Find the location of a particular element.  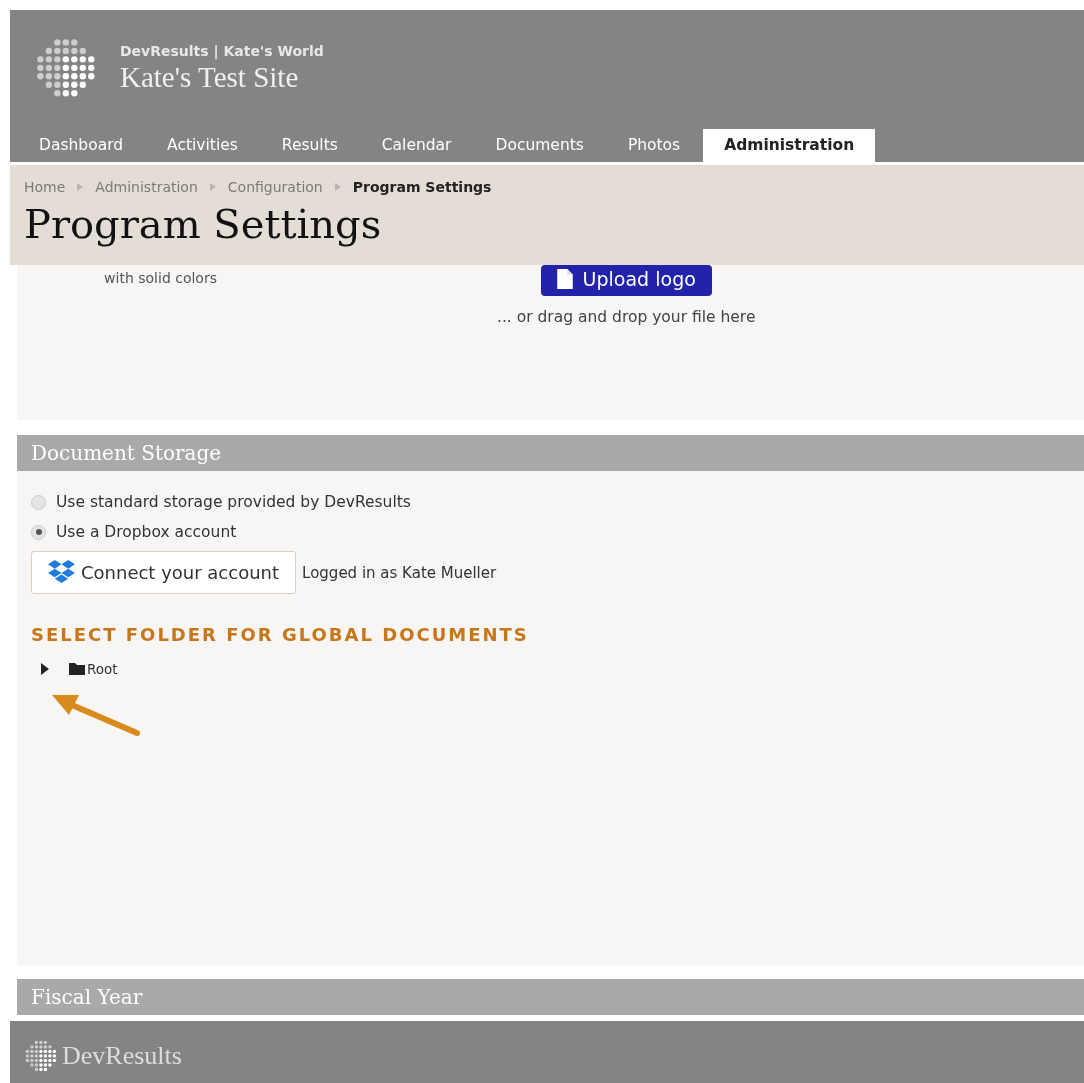

drop-hint: ... or drag and drop your file here is located at coordinates (626, 317).